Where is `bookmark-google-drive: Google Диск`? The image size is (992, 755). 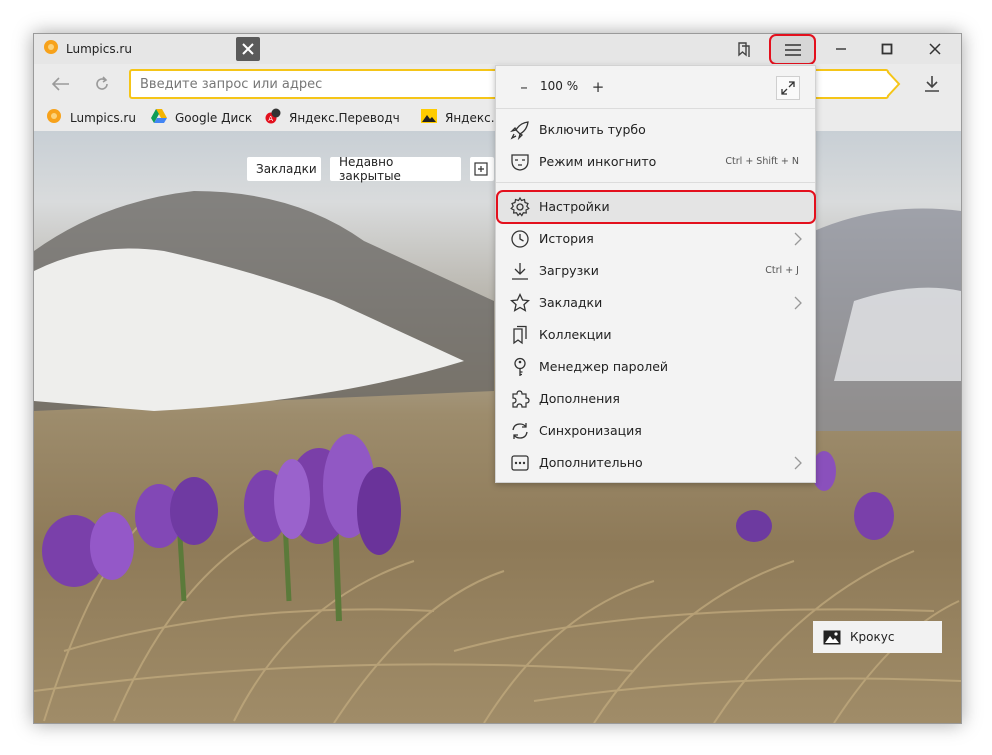
bookmark-google-drive: Google Диск is located at coordinates (201, 117).